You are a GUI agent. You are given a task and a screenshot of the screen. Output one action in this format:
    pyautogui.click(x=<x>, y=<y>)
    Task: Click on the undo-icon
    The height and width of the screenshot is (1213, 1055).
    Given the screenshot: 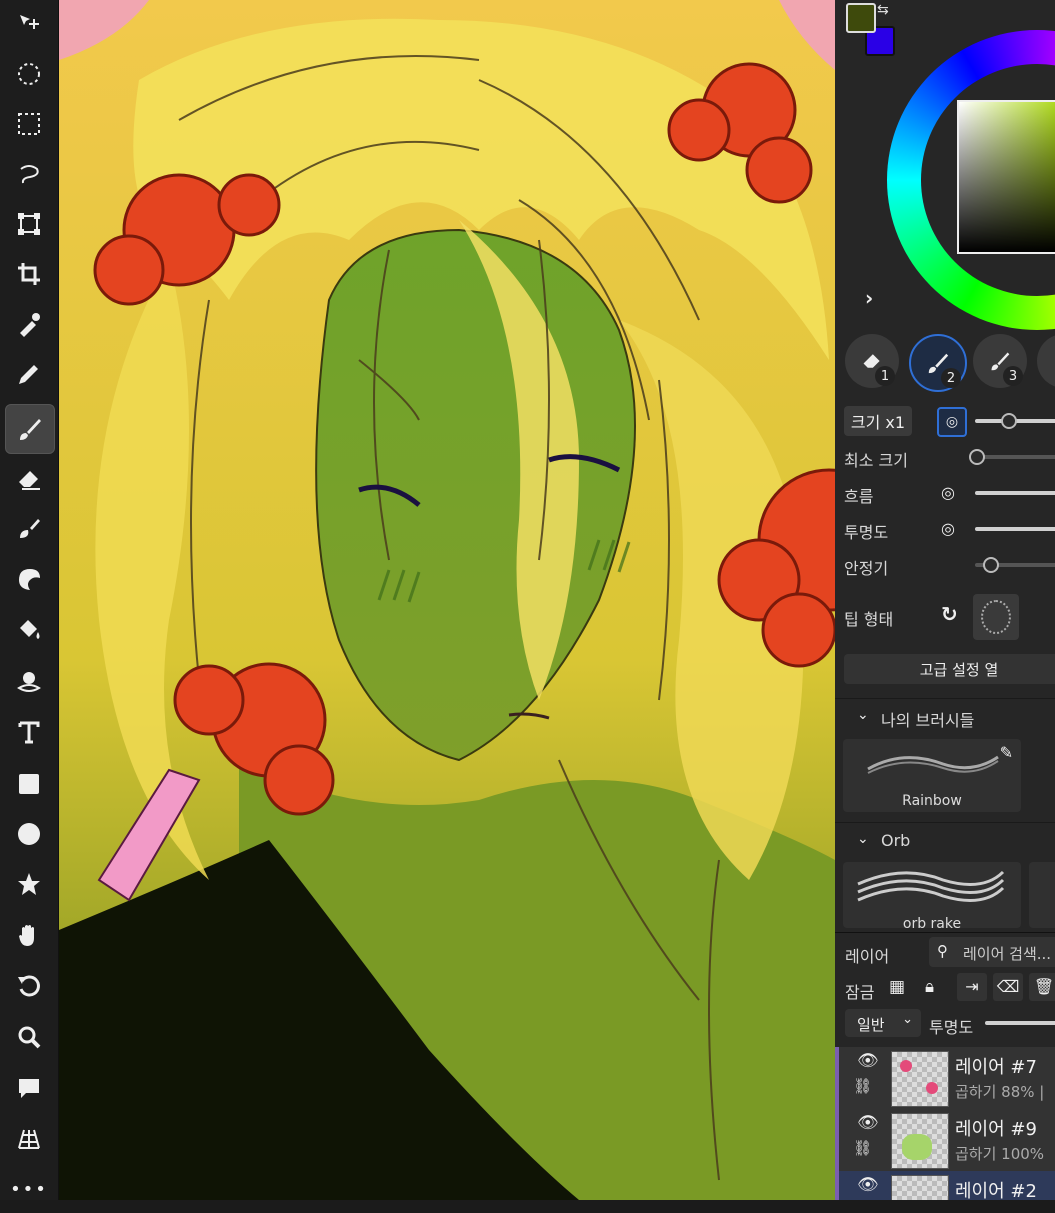 What is the action you would take?
    pyautogui.click(x=29, y=986)
    